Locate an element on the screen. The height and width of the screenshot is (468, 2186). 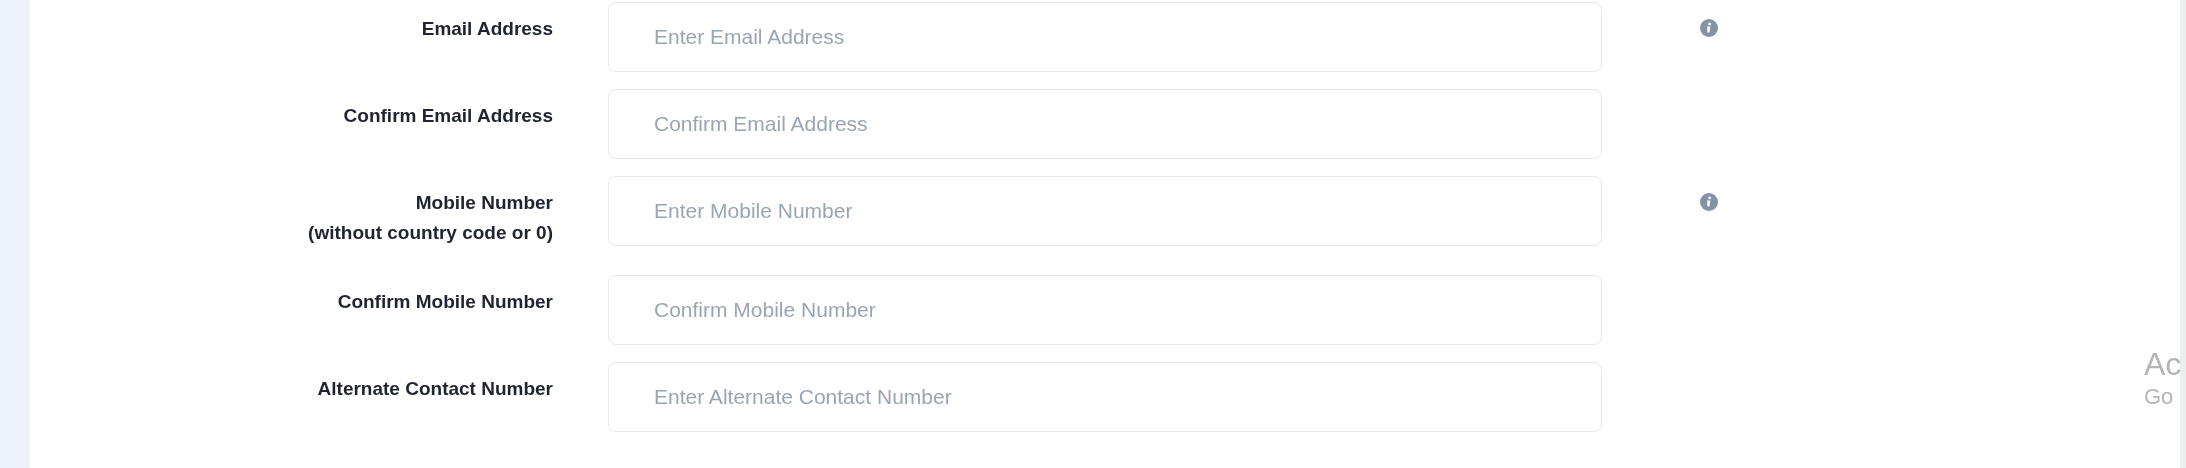
input-field: Confirm Mobile Number is located at coordinates (1105, 310).